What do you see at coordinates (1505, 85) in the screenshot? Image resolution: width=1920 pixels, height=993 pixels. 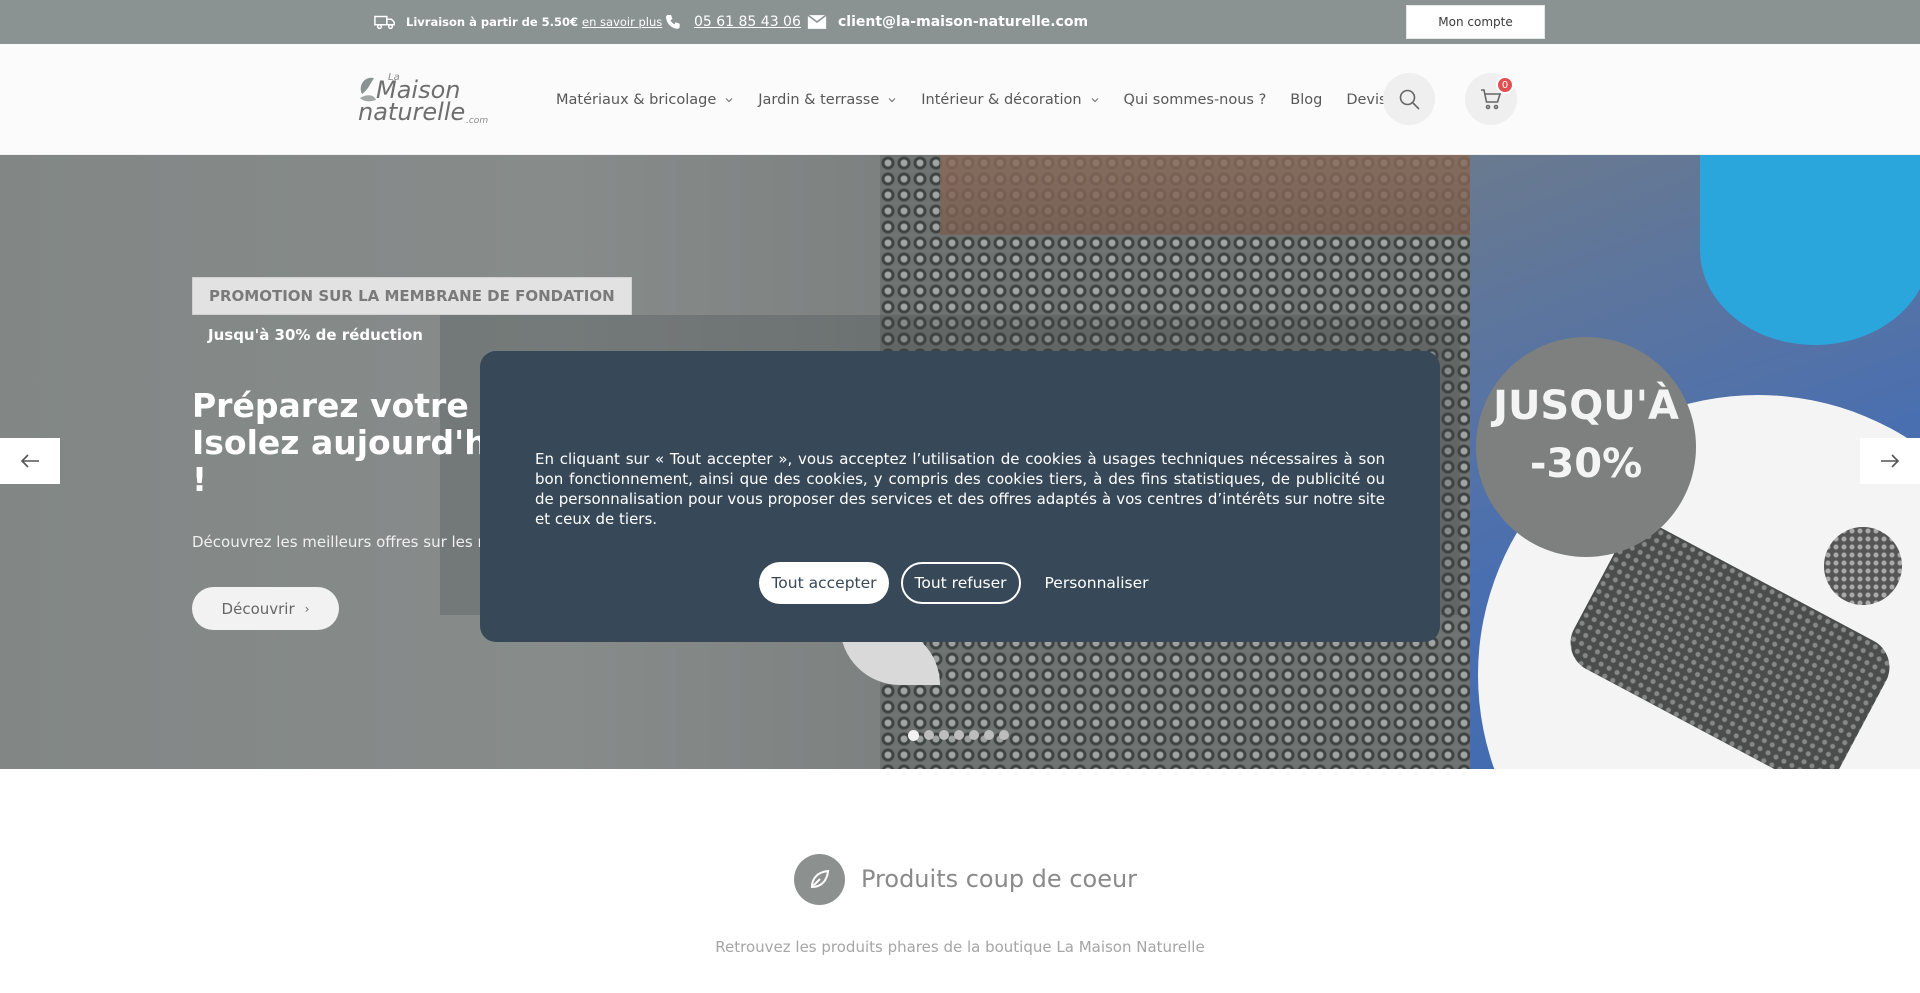 I see `cart-count-badge: 0` at bounding box center [1505, 85].